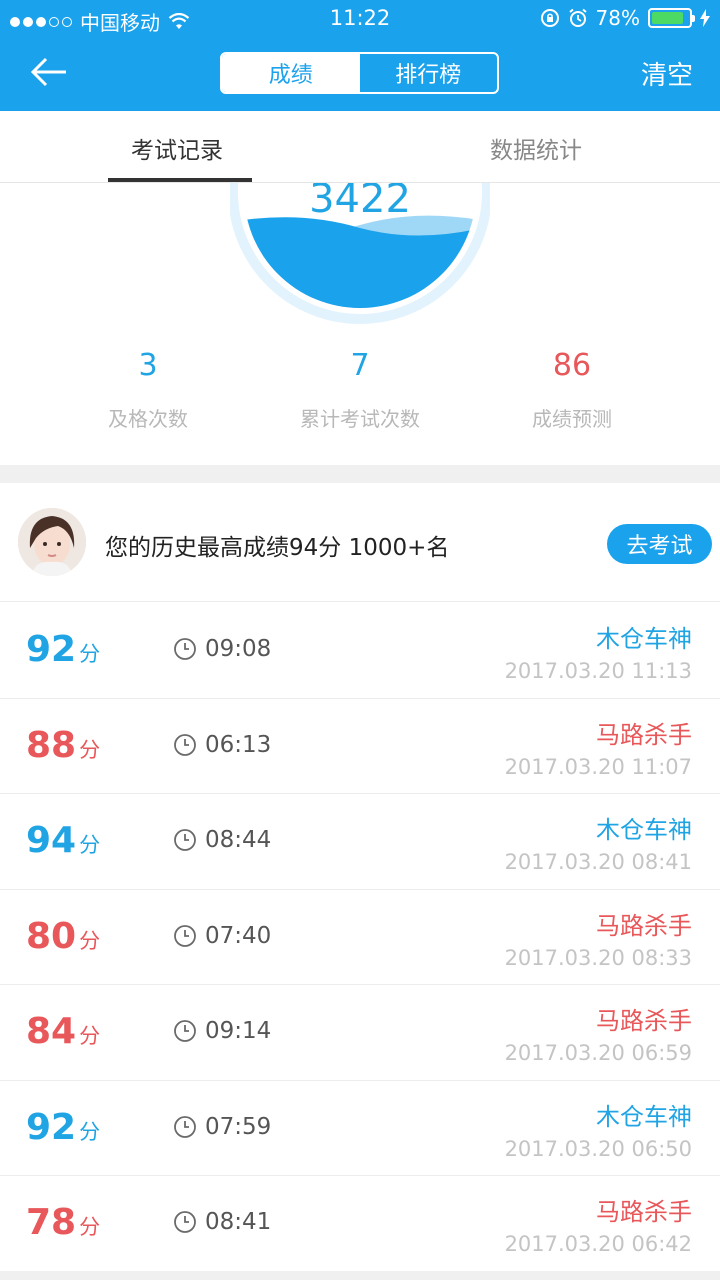 The height and width of the screenshot is (1280, 720). I want to click on table-row: 80 分 07:40 马路杀手 2017.03.20 08:33, so click(360, 937).